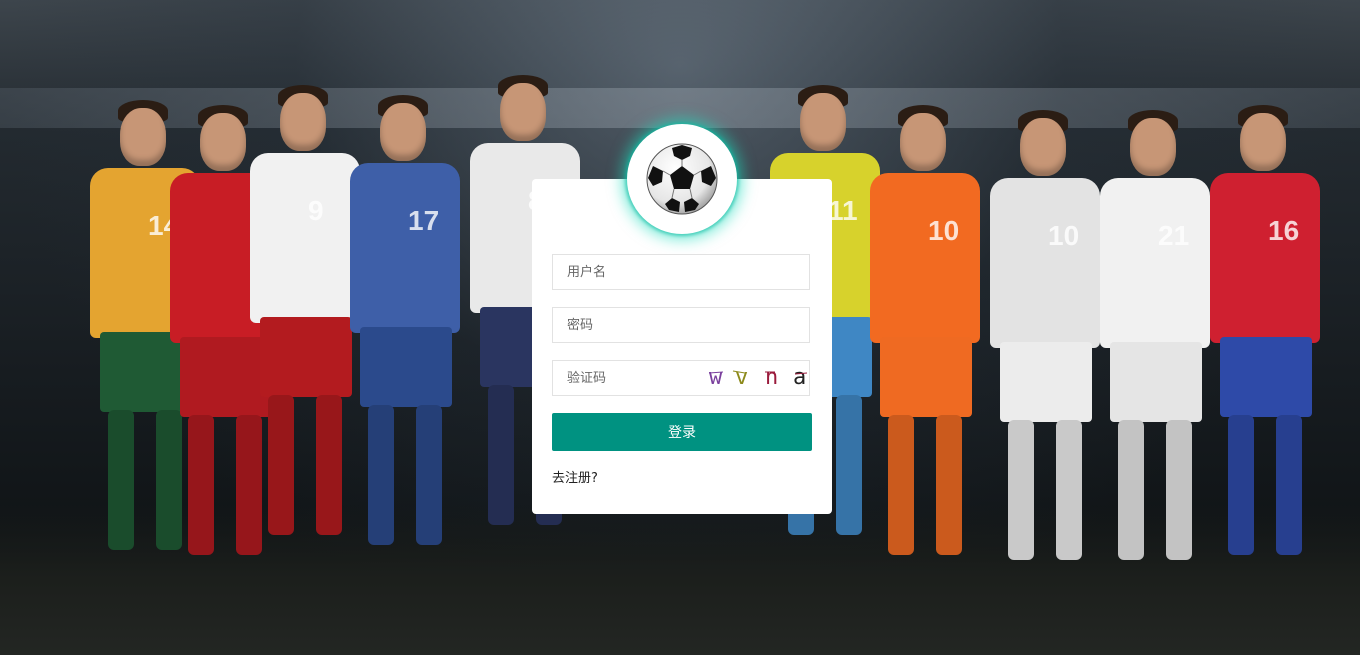  Describe the element at coordinates (622, 378) in the screenshot. I see `captcha-input` at that location.